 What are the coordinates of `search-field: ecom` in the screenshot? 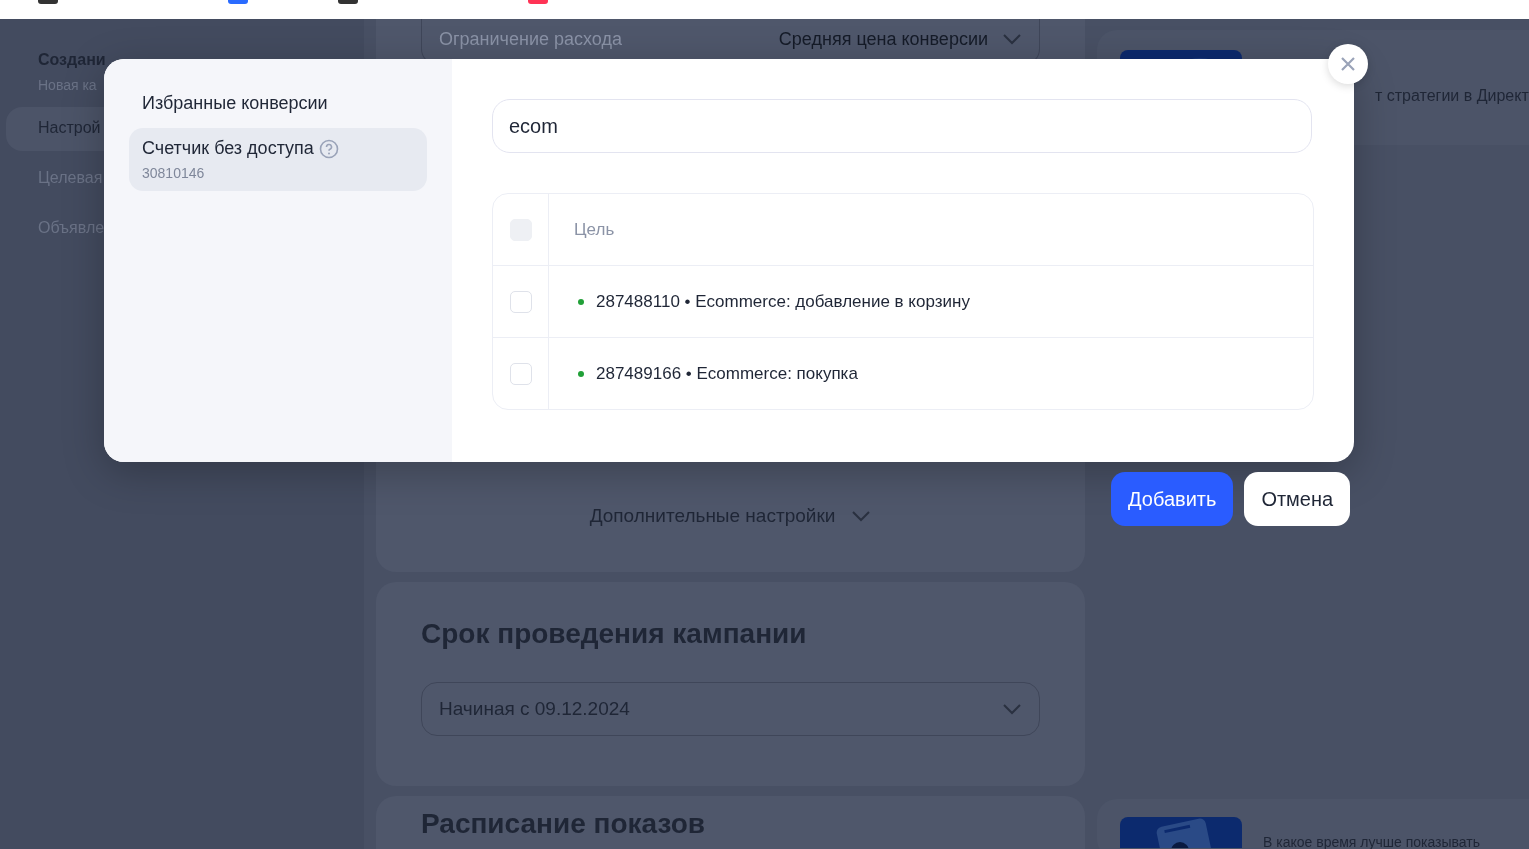 It's located at (902, 126).